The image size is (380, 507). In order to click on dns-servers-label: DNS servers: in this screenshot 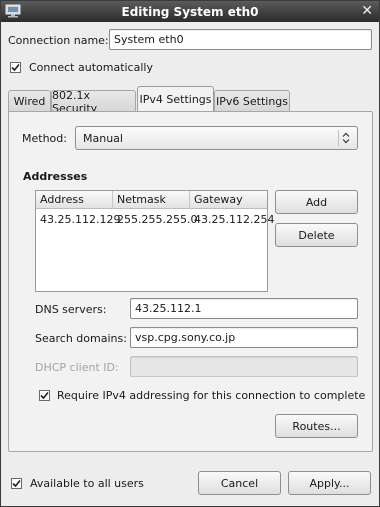, I will do `click(71, 309)`.